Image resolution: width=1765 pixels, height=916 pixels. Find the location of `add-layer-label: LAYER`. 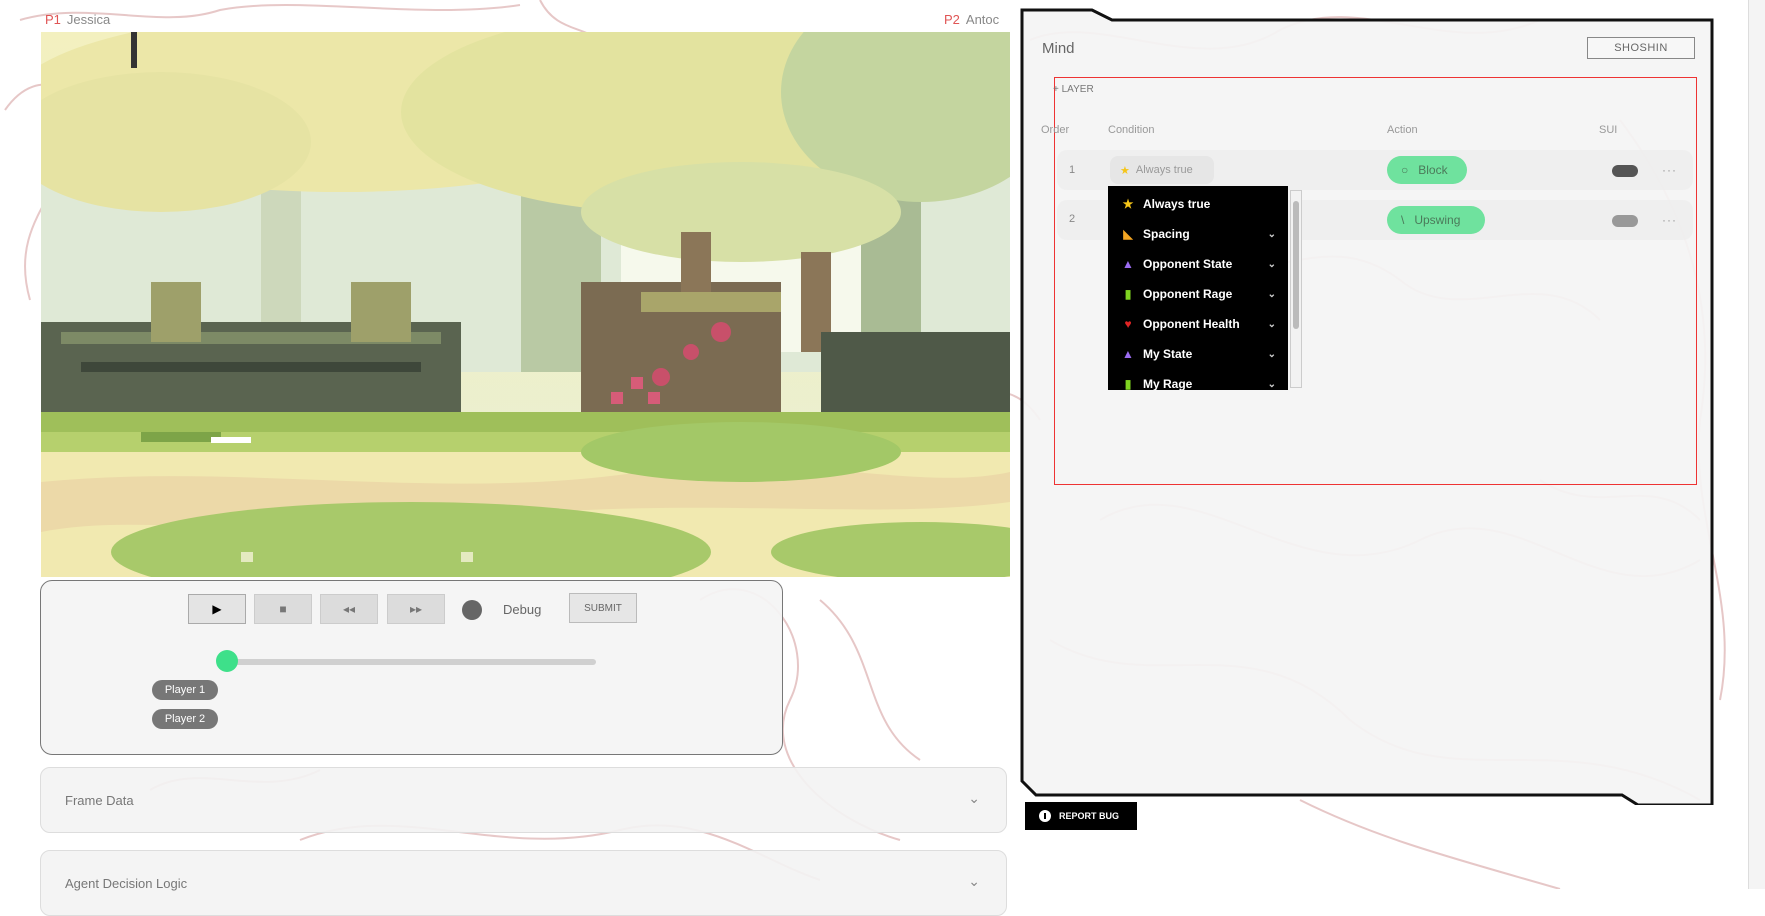

add-layer-label: LAYER is located at coordinates (1077, 89).